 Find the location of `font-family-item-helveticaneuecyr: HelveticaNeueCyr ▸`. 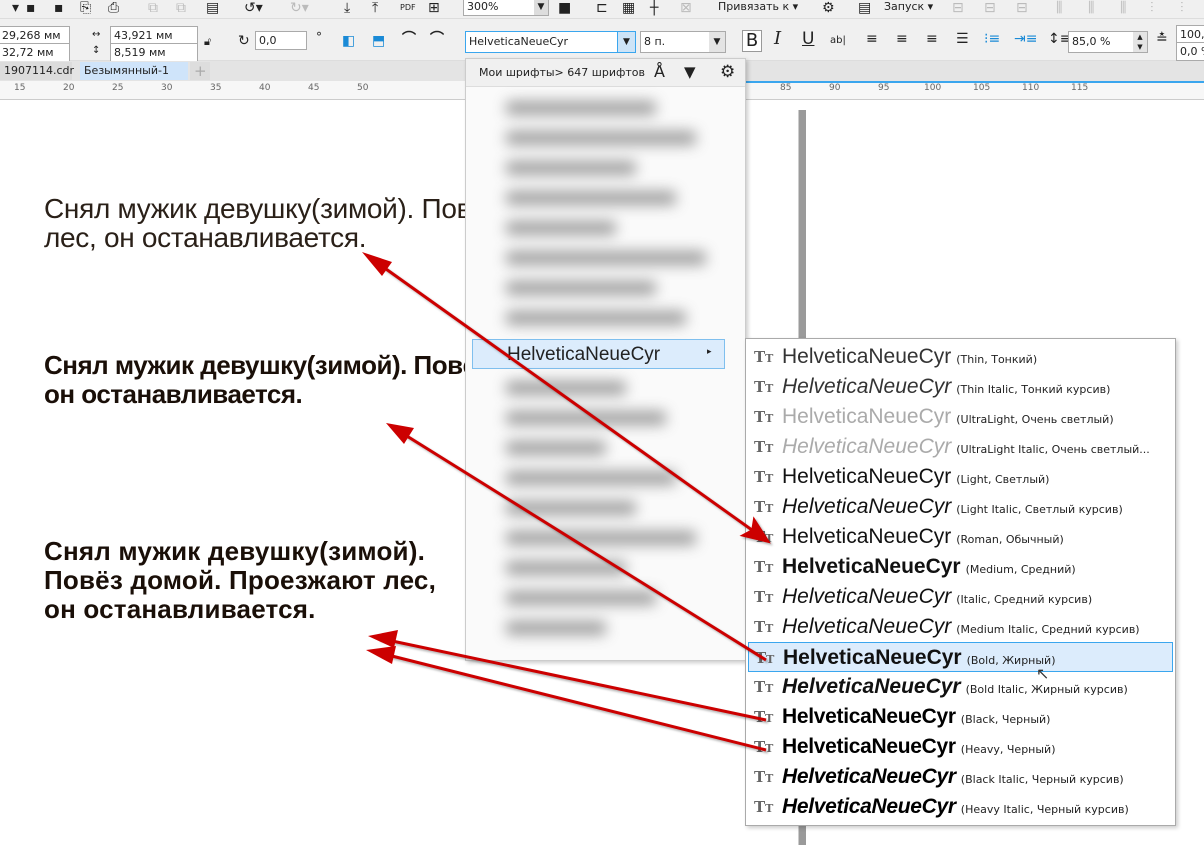

font-family-item-helveticaneuecyr: HelveticaNeueCyr ▸ is located at coordinates (598, 354).